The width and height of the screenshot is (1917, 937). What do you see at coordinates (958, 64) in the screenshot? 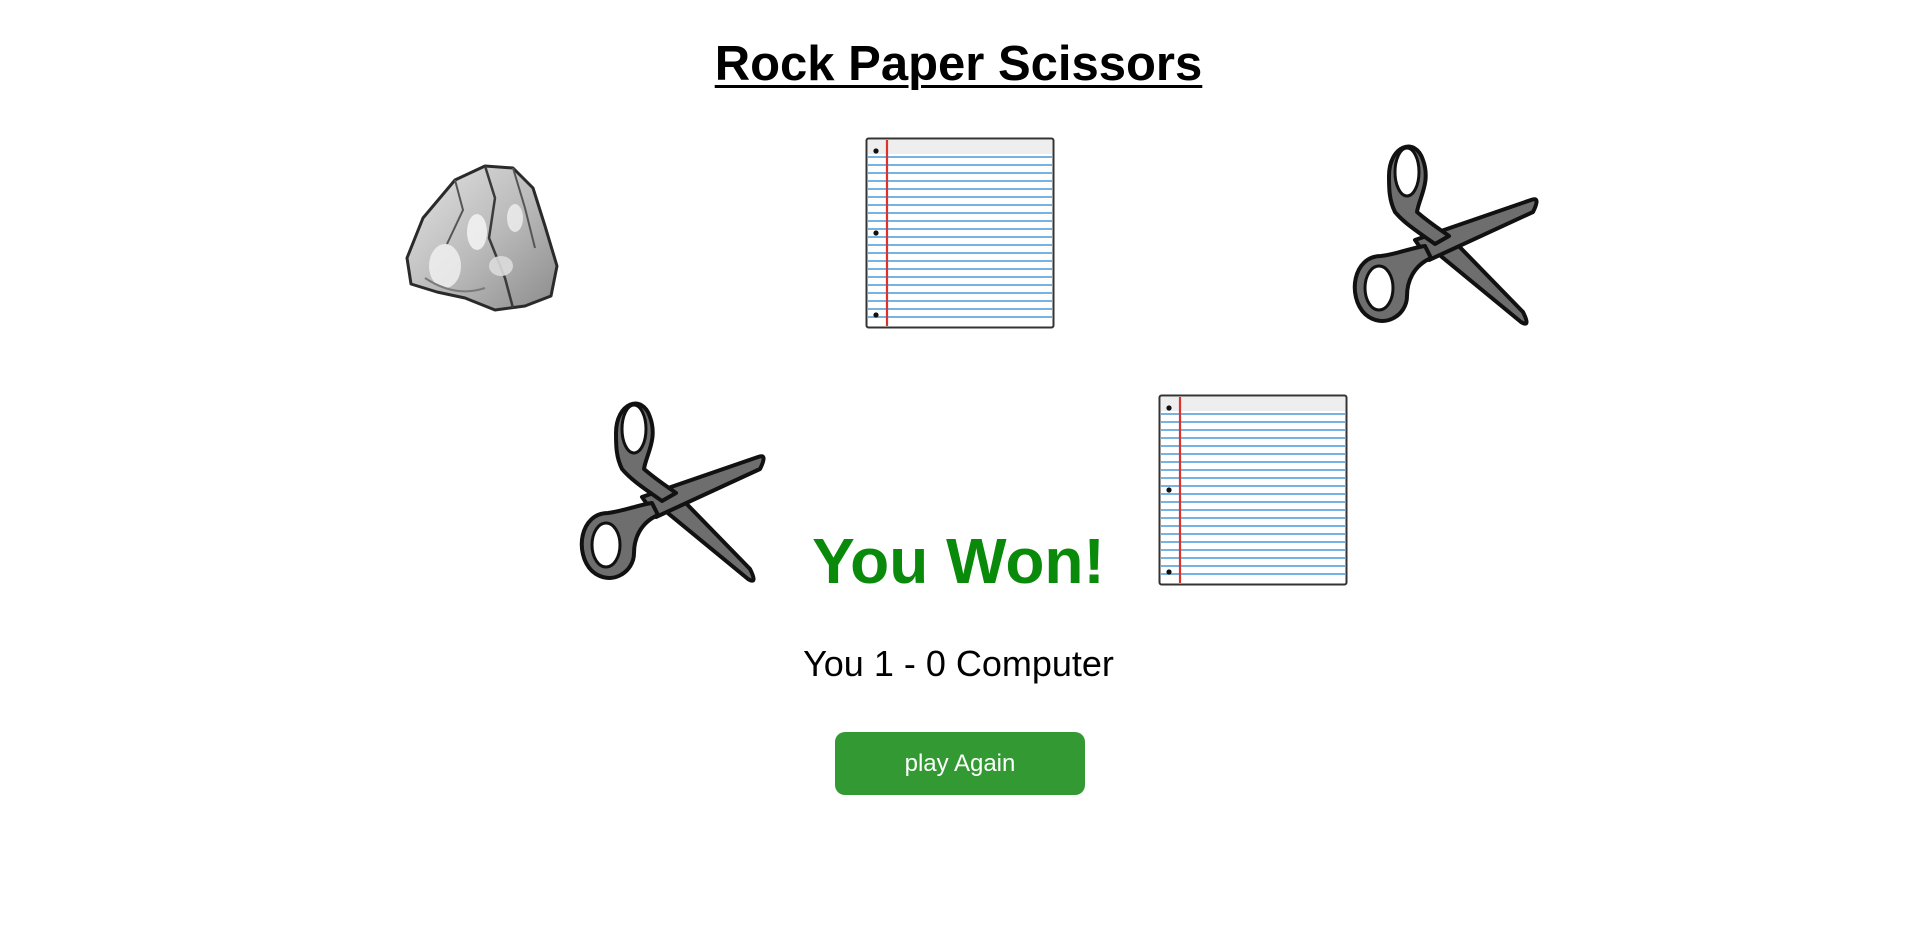
I see `page-title: Rock Paper Scissors` at bounding box center [958, 64].